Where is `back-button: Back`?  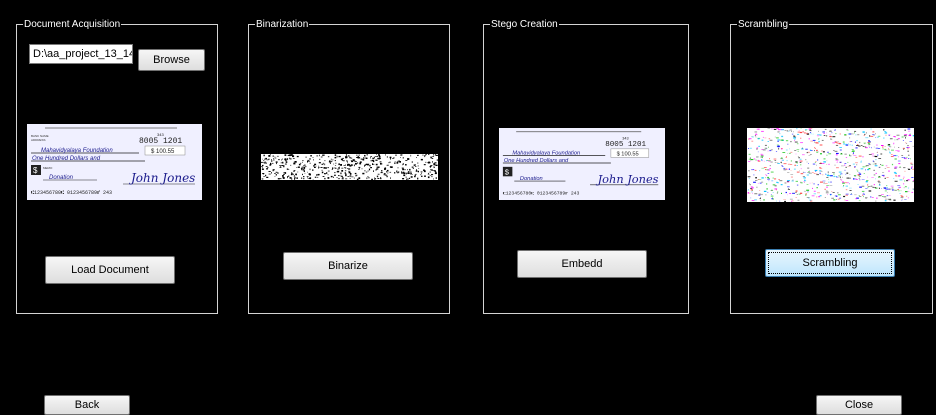
back-button: Back is located at coordinates (87, 405).